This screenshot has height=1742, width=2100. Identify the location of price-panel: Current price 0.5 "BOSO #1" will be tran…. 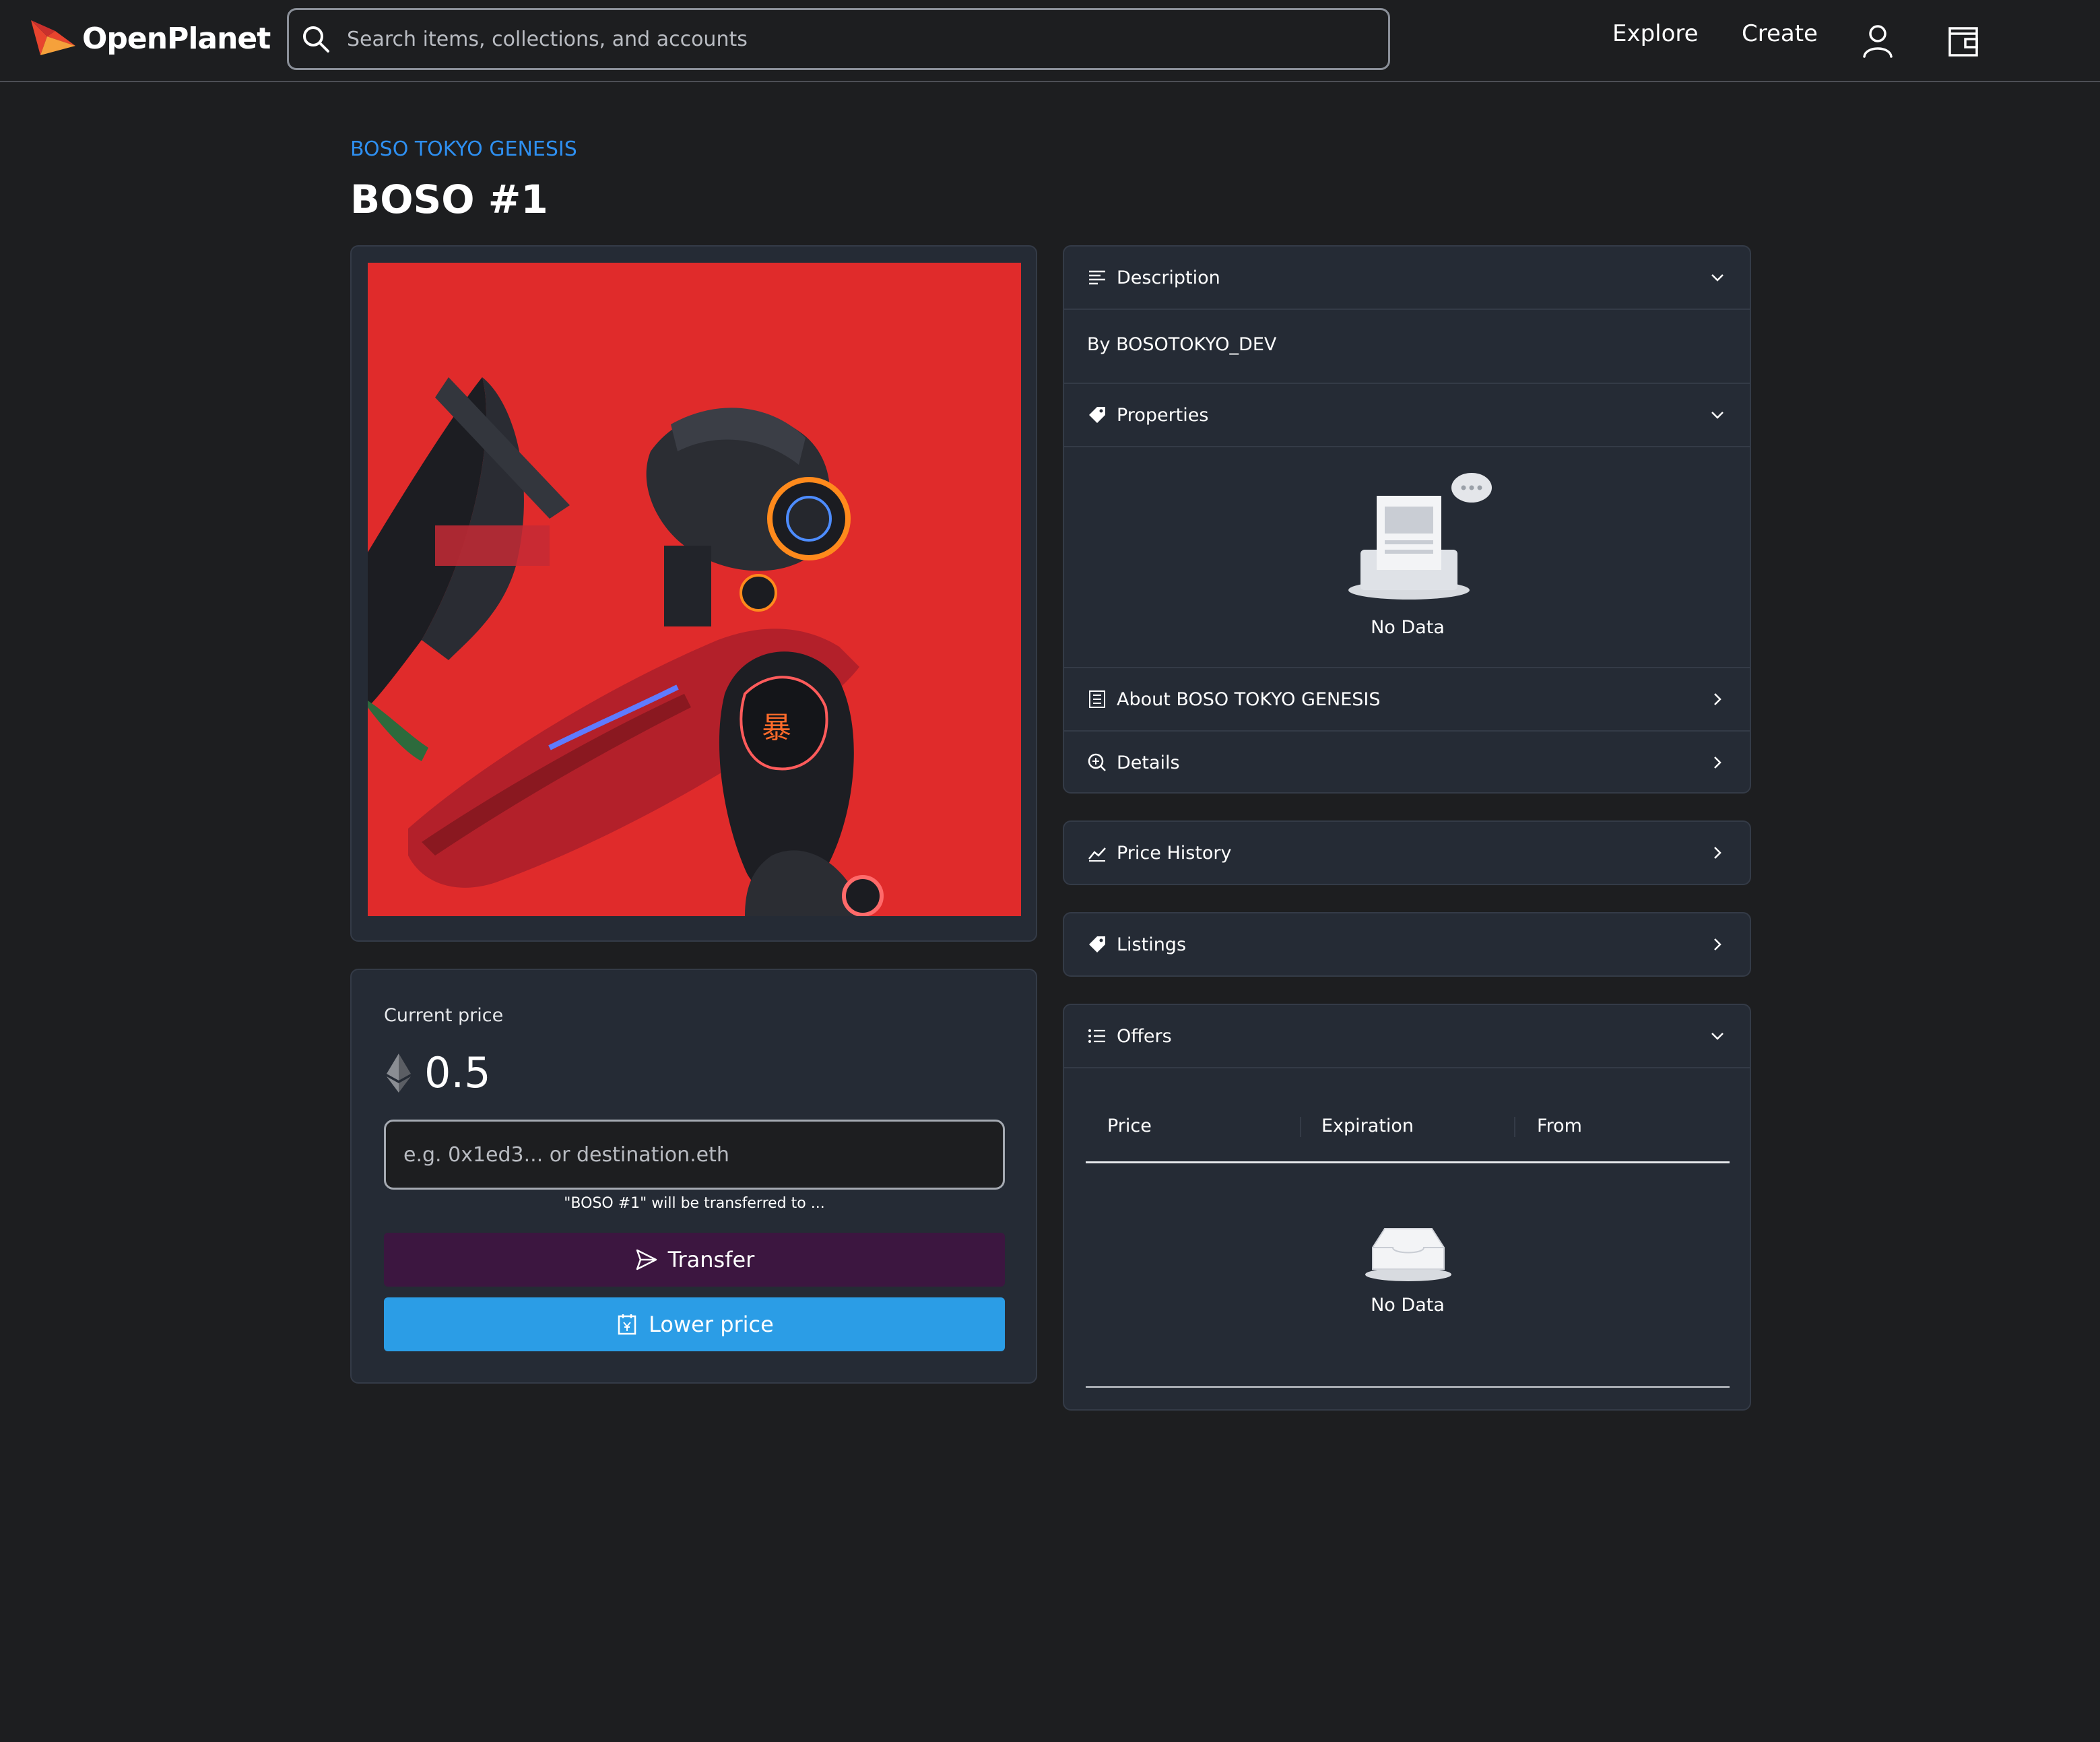
(693, 1176).